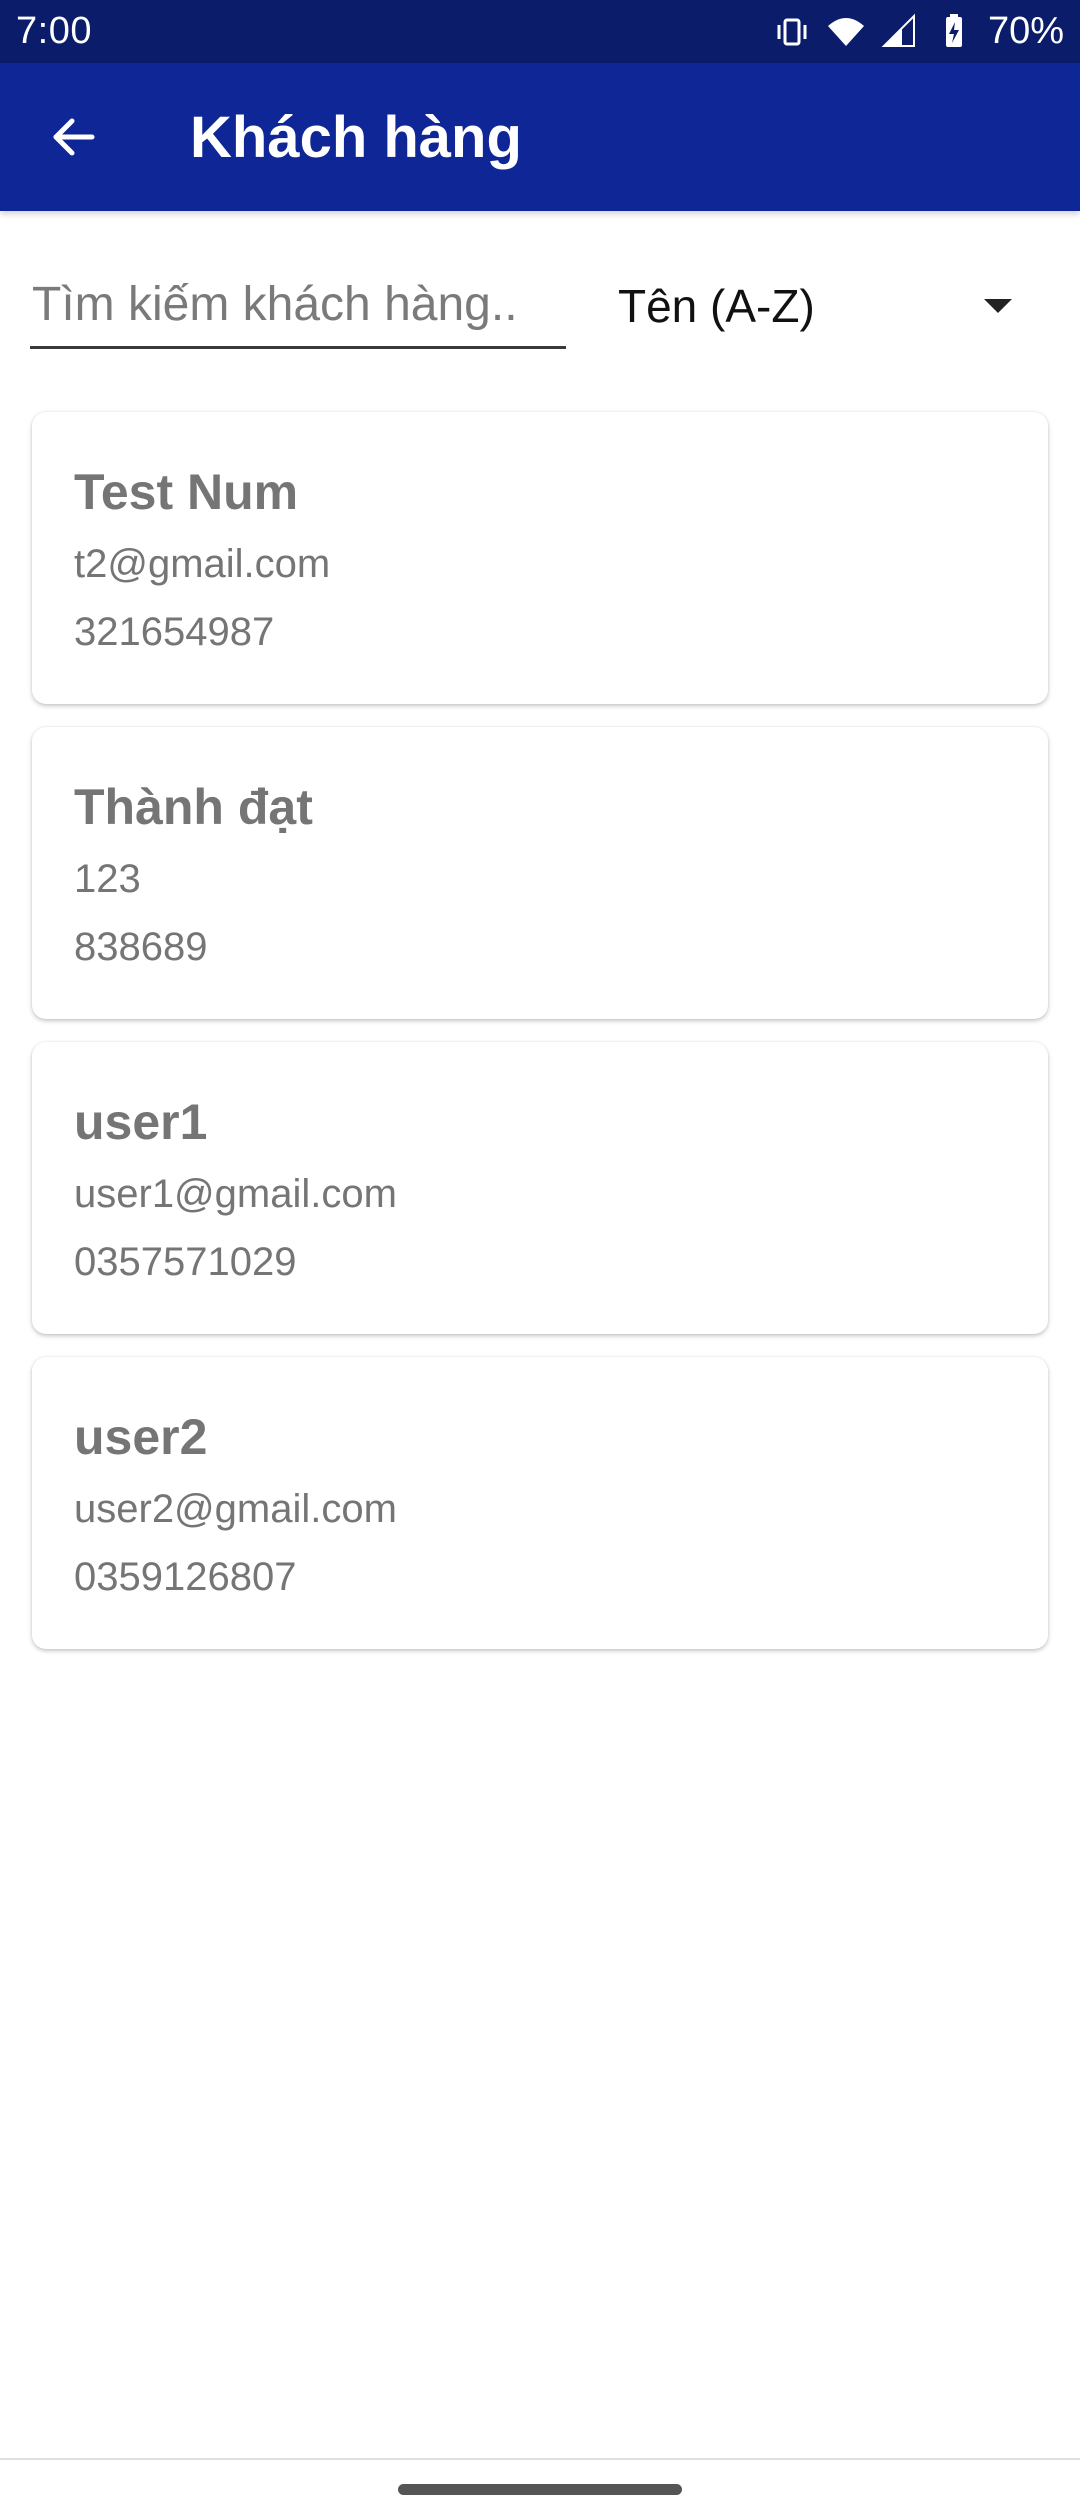 This screenshot has width=1080, height=2520. I want to click on search-sort-row: Tên (A-Z), so click(540, 301).